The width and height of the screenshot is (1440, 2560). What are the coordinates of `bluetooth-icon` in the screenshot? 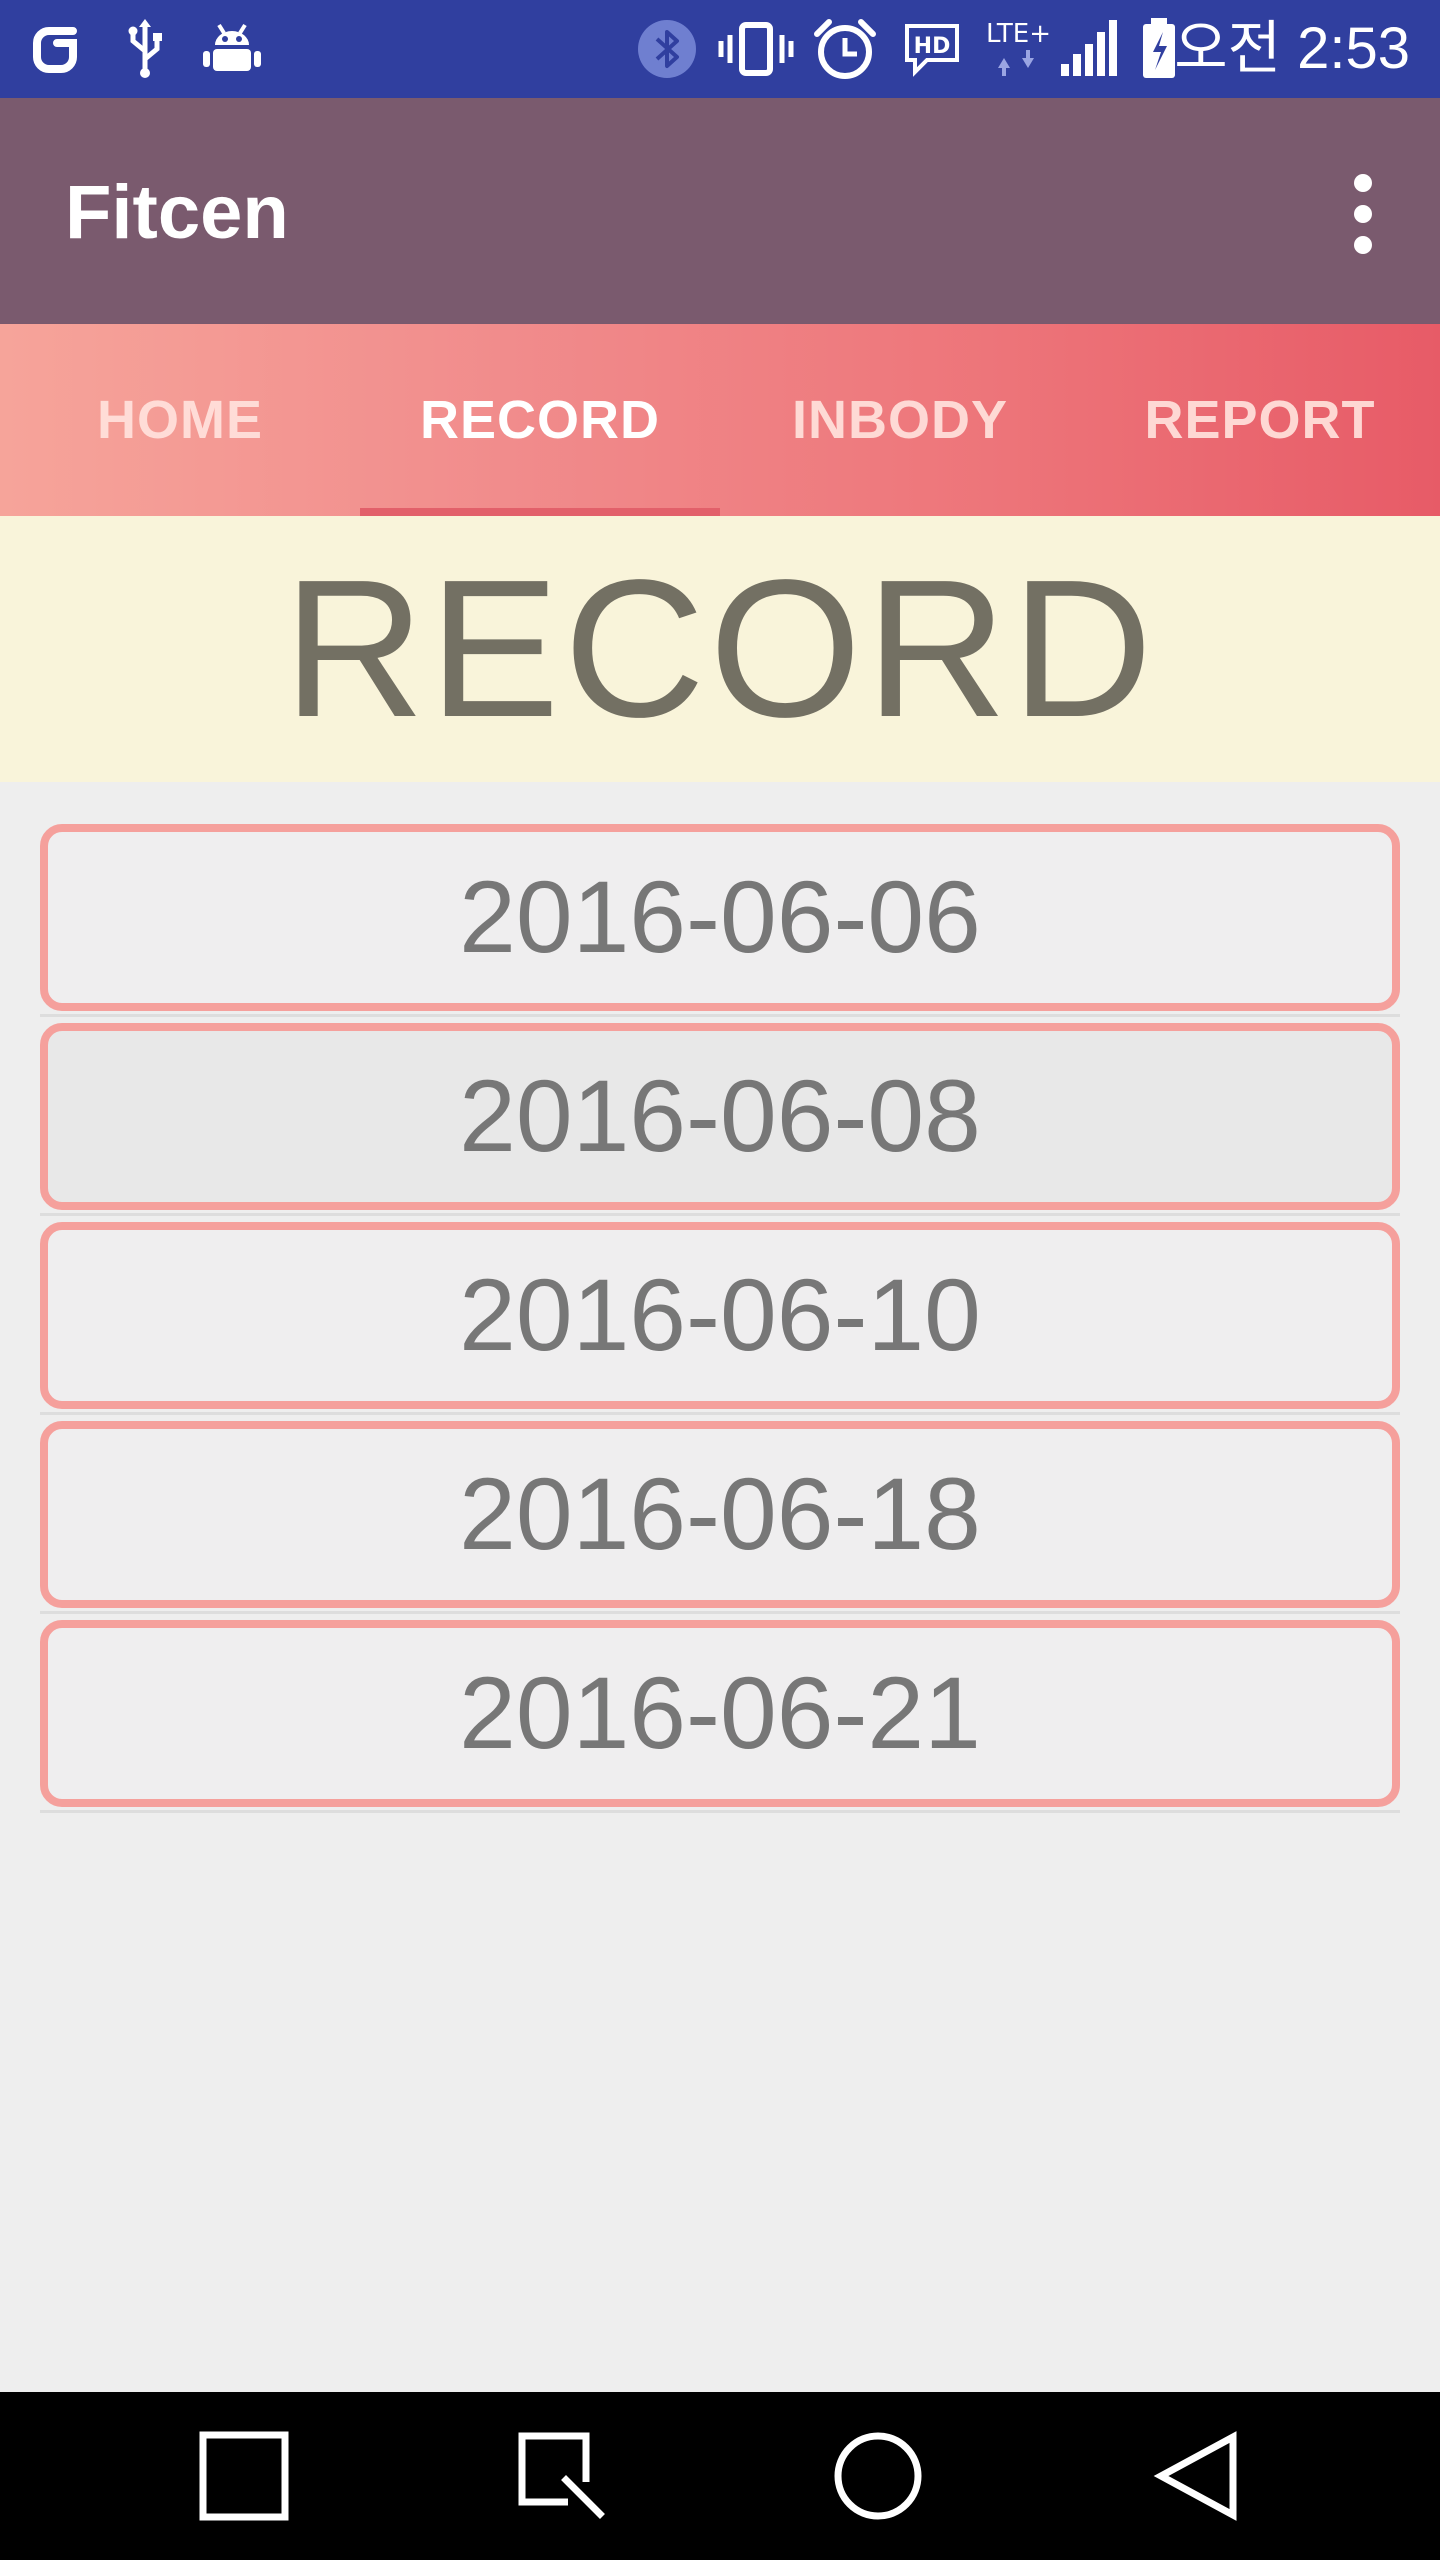 It's located at (667, 49).